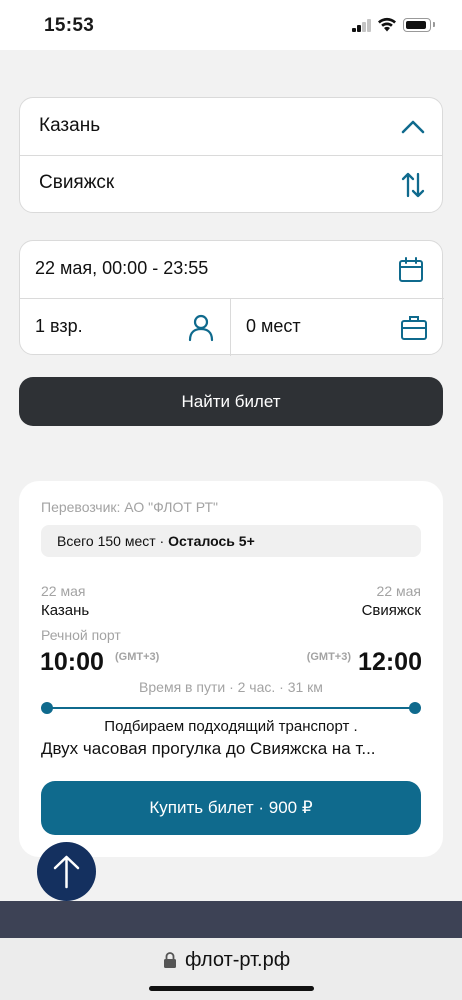  What do you see at coordinates (231, 127) in the screenshot?
I see `from-field: Казань` at bounding box center [231, 127].